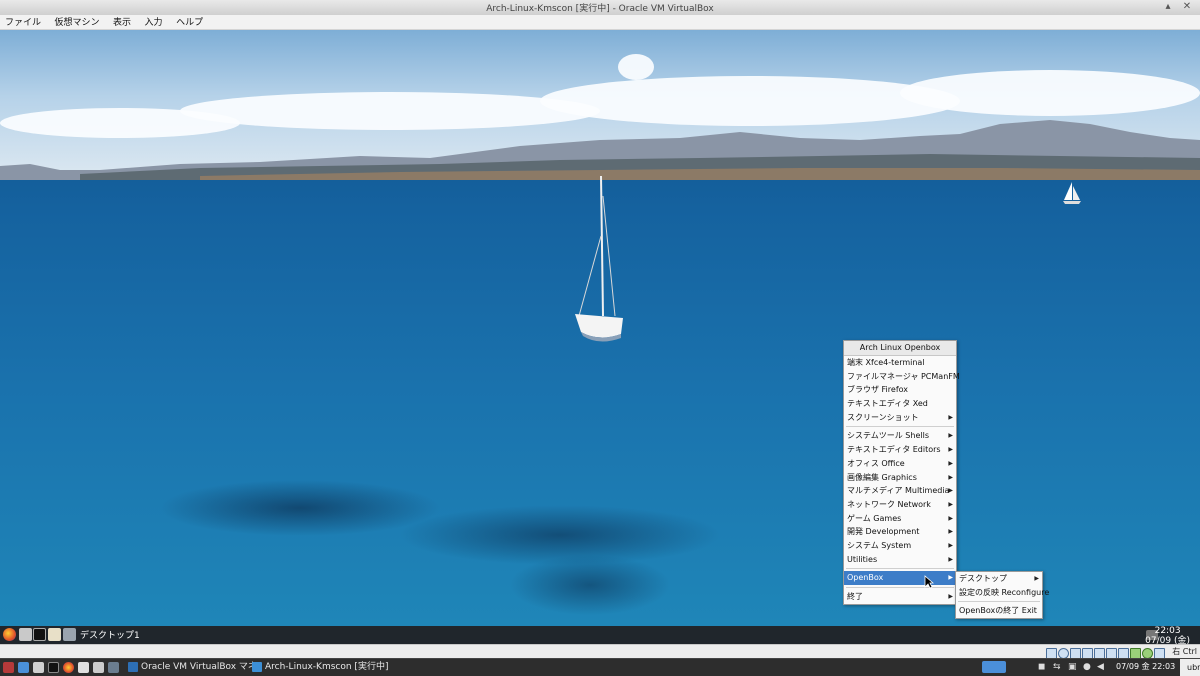 This screenshot has width=1200, height=676. Describe the element at coordinates (257, 667) in the screenshot. I see `arch-linux-icon` at that location.